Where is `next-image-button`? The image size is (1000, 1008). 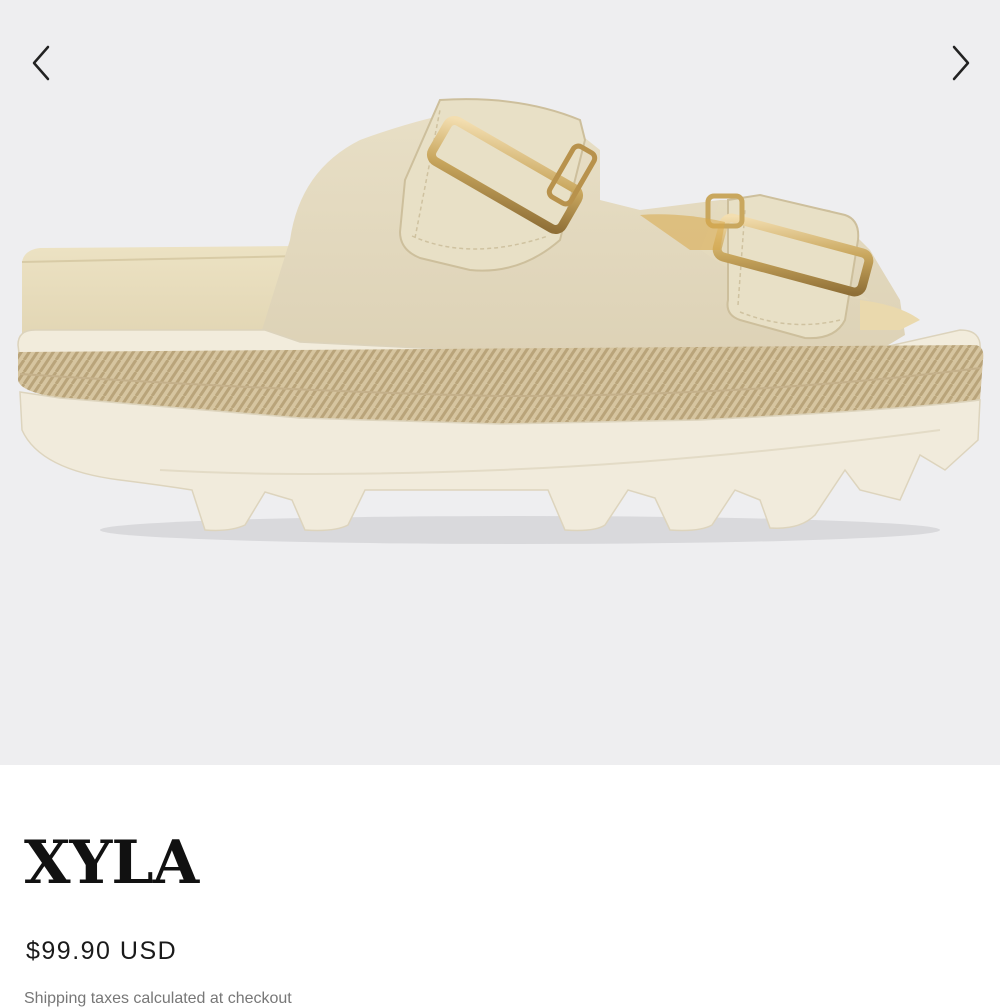
next-image-button is located at coordinates (961, 63).